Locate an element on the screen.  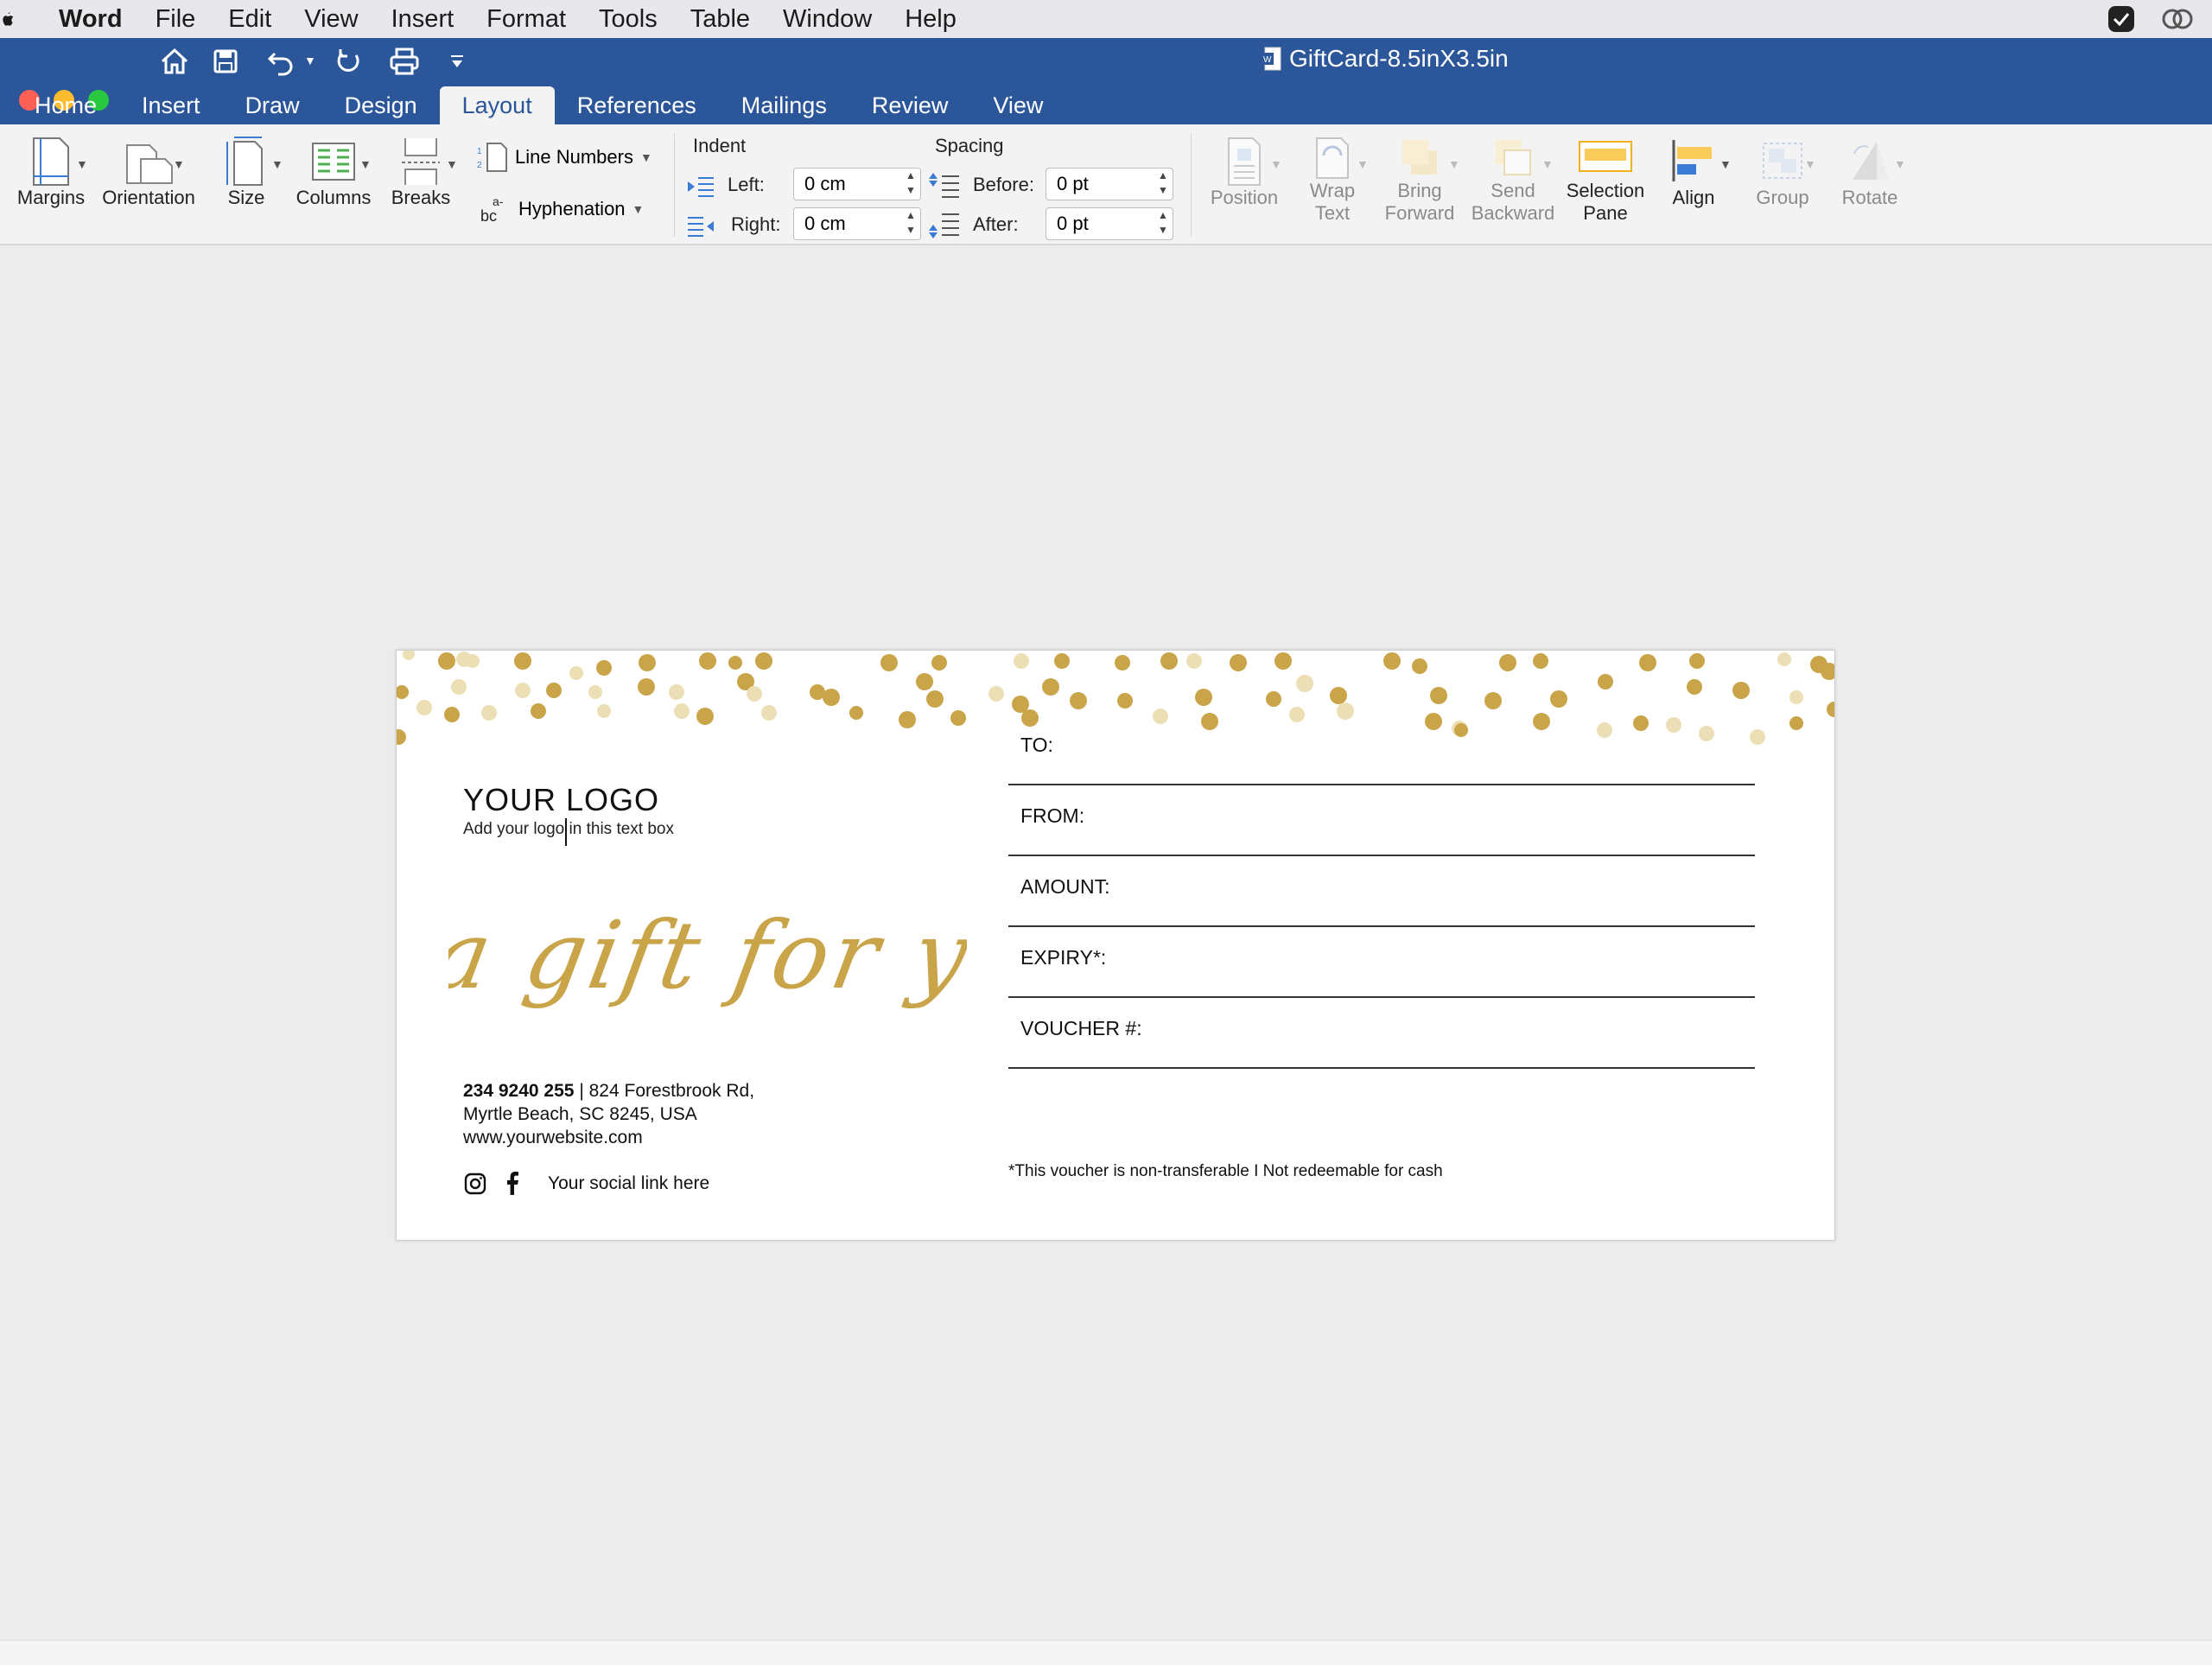
send-backward-button: Send Backward is located at coordinates (1513, 181).